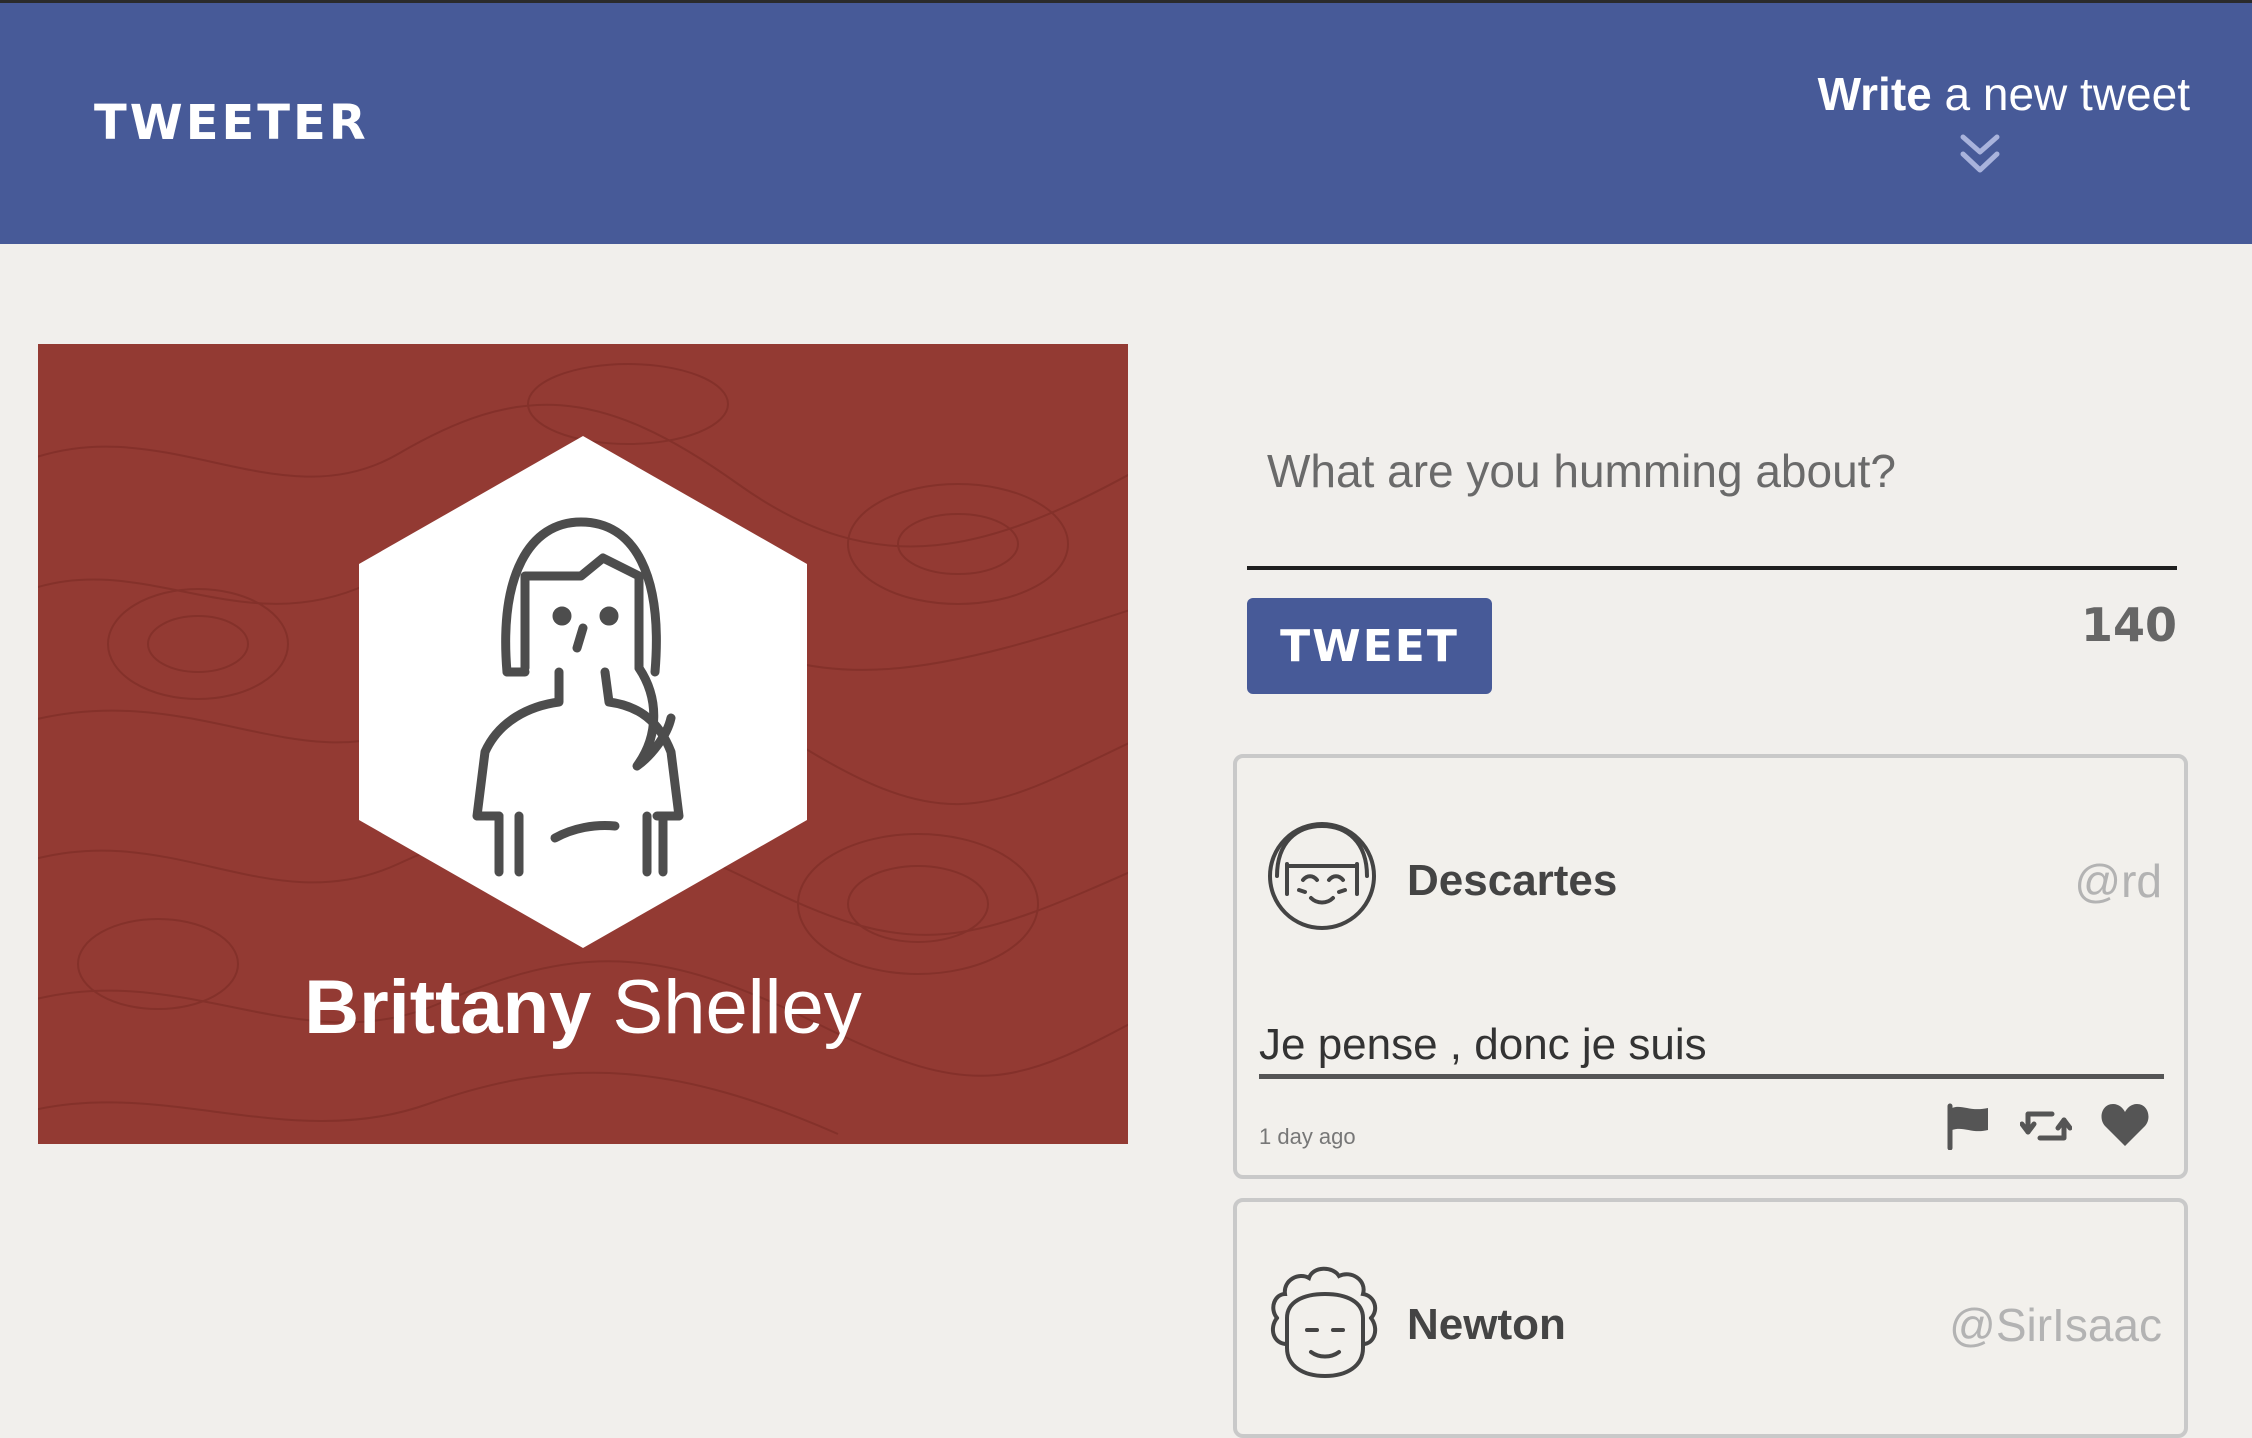  What do you see at coordinates (1512, 880) in the screenshot?
I see `tweet-author-name: Descartes` at bounding box center [1512, 880].